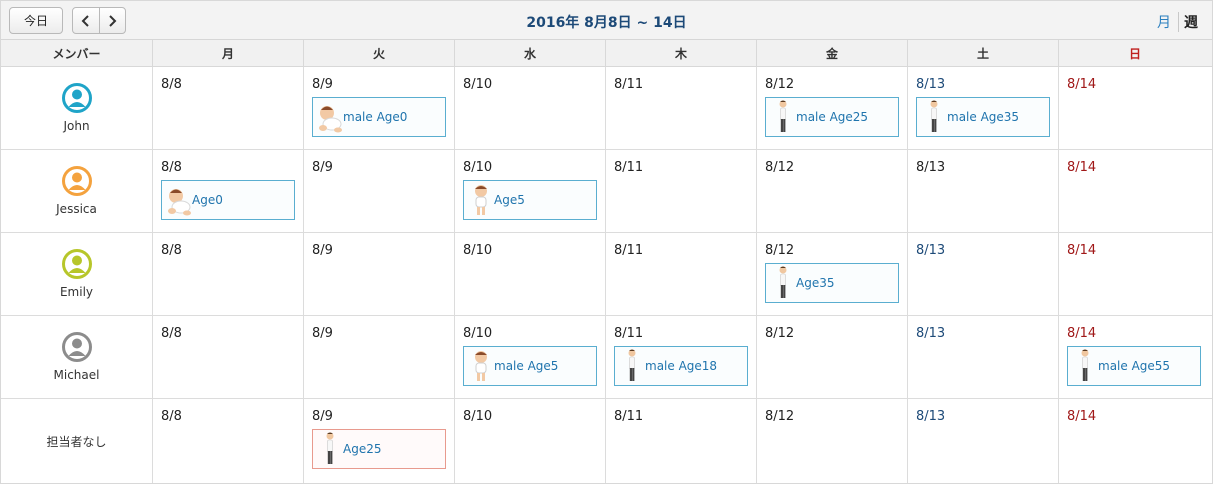 This screenshot has width=1213, height=484. I want to click on day-cell: 8/12 Age35, so click(832, 274).